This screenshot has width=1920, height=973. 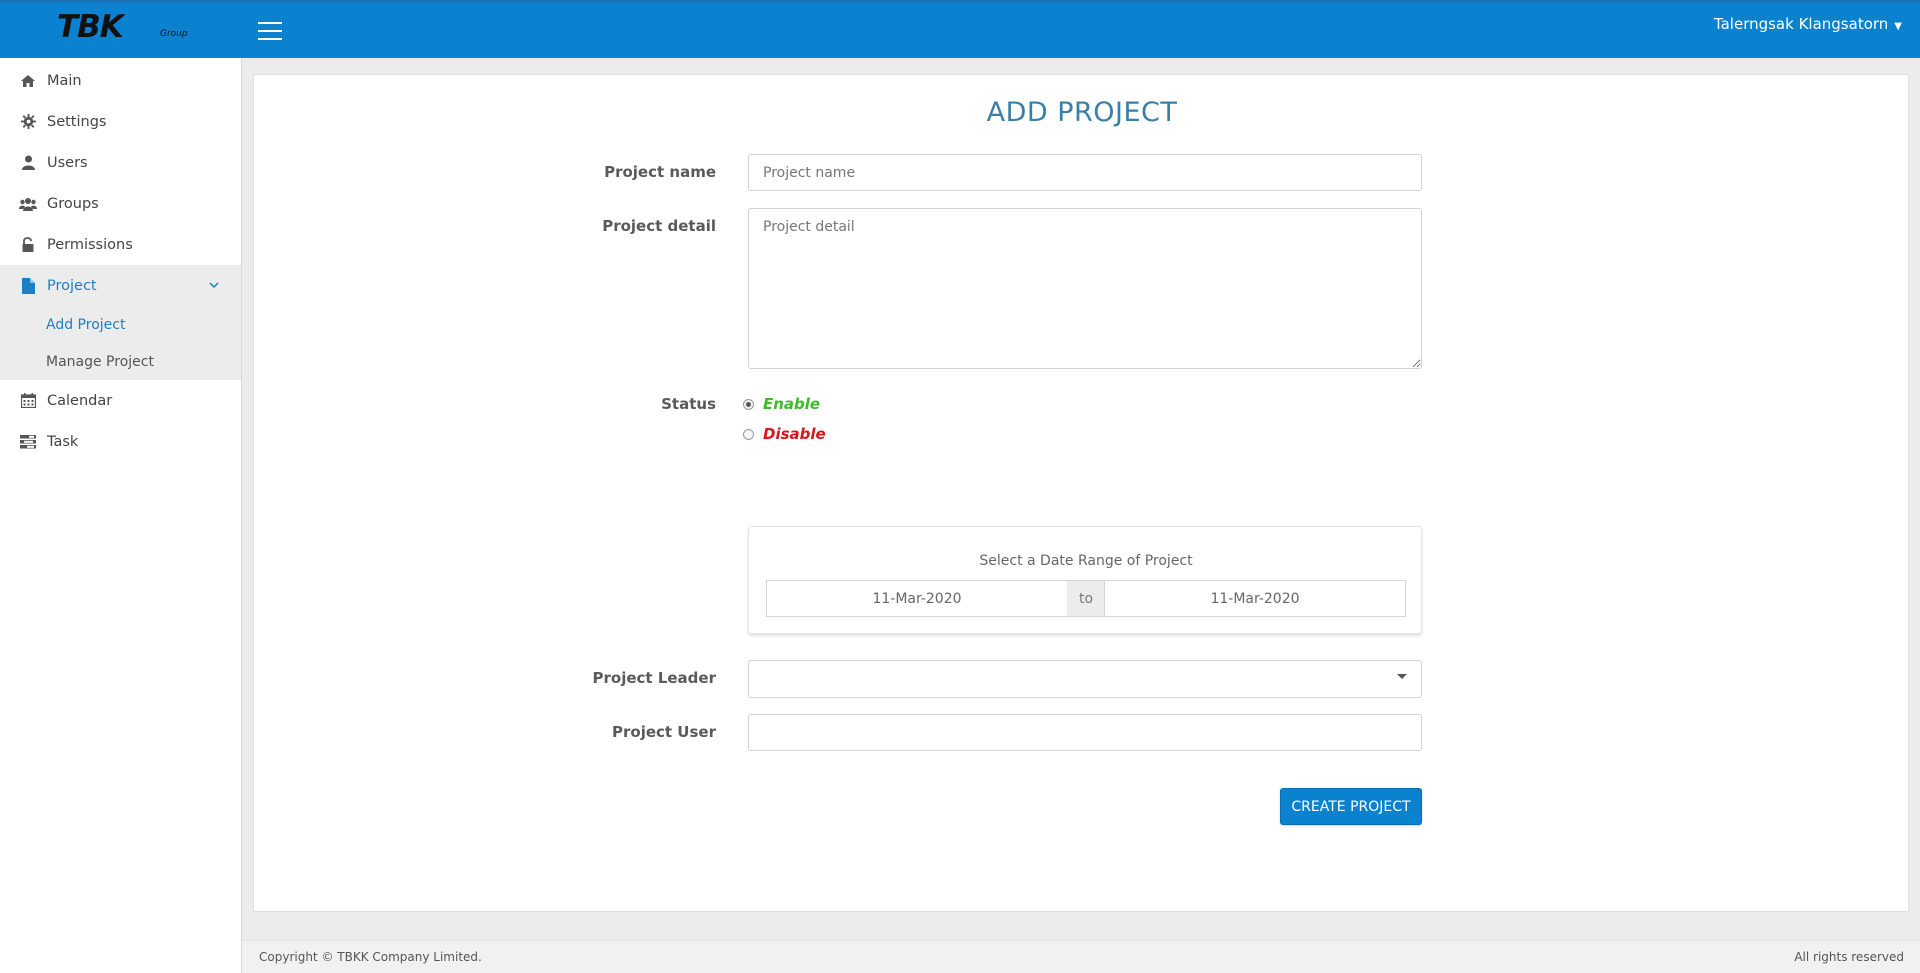 I want to click on file-icon, so click(x=28, y=285).